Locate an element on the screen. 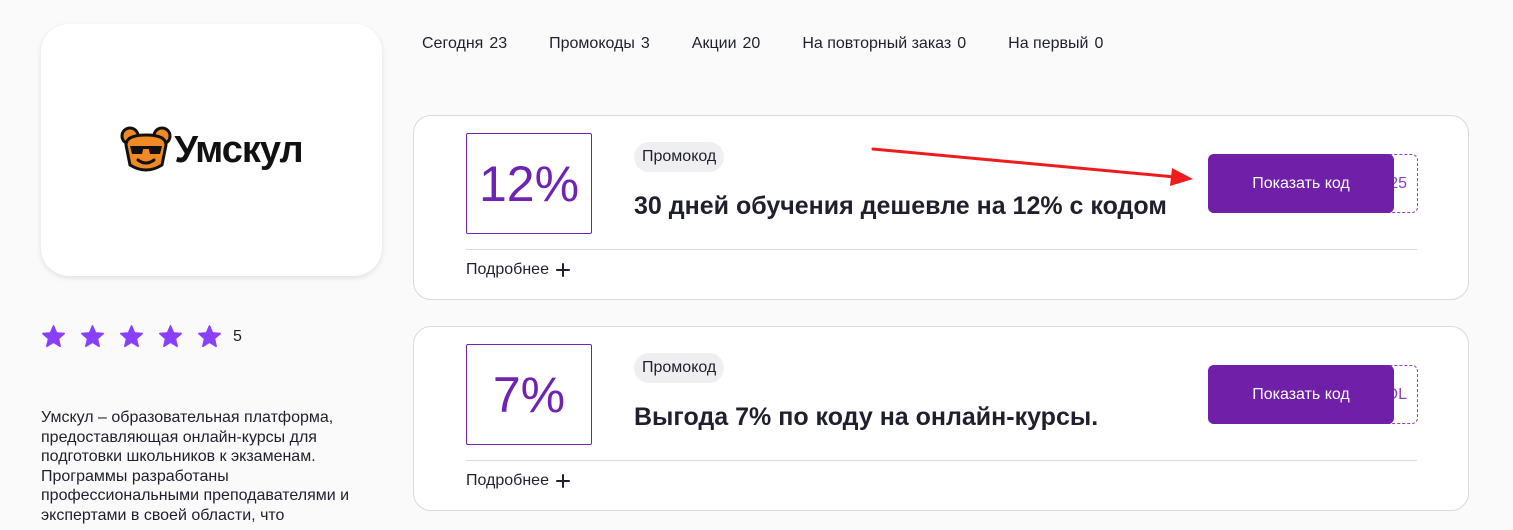 This screenshot has height=530, width=1513. store-rating: 5 is located at coordinates (141, 336).